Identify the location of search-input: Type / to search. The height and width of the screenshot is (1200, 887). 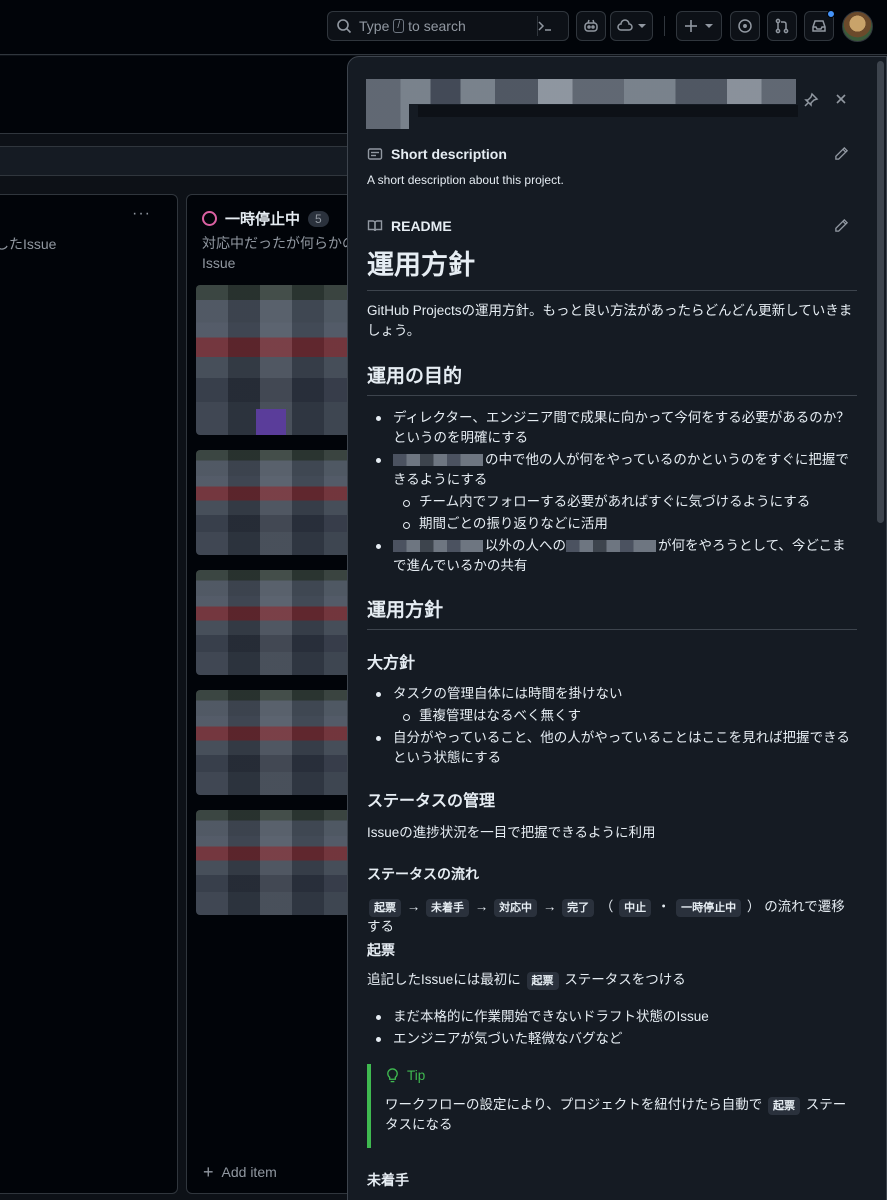
(448, 26).